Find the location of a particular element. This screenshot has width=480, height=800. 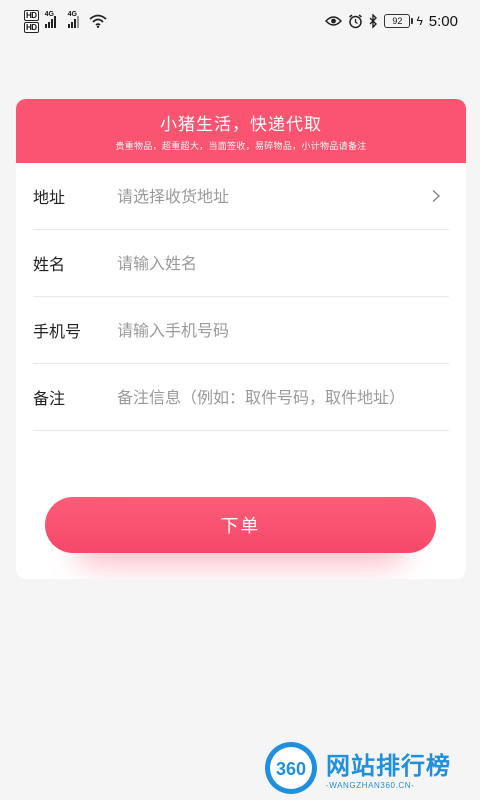

watermark-text: 网站排行榜 -WANGZHAN360.CN- is located at coordinates (388, 768).